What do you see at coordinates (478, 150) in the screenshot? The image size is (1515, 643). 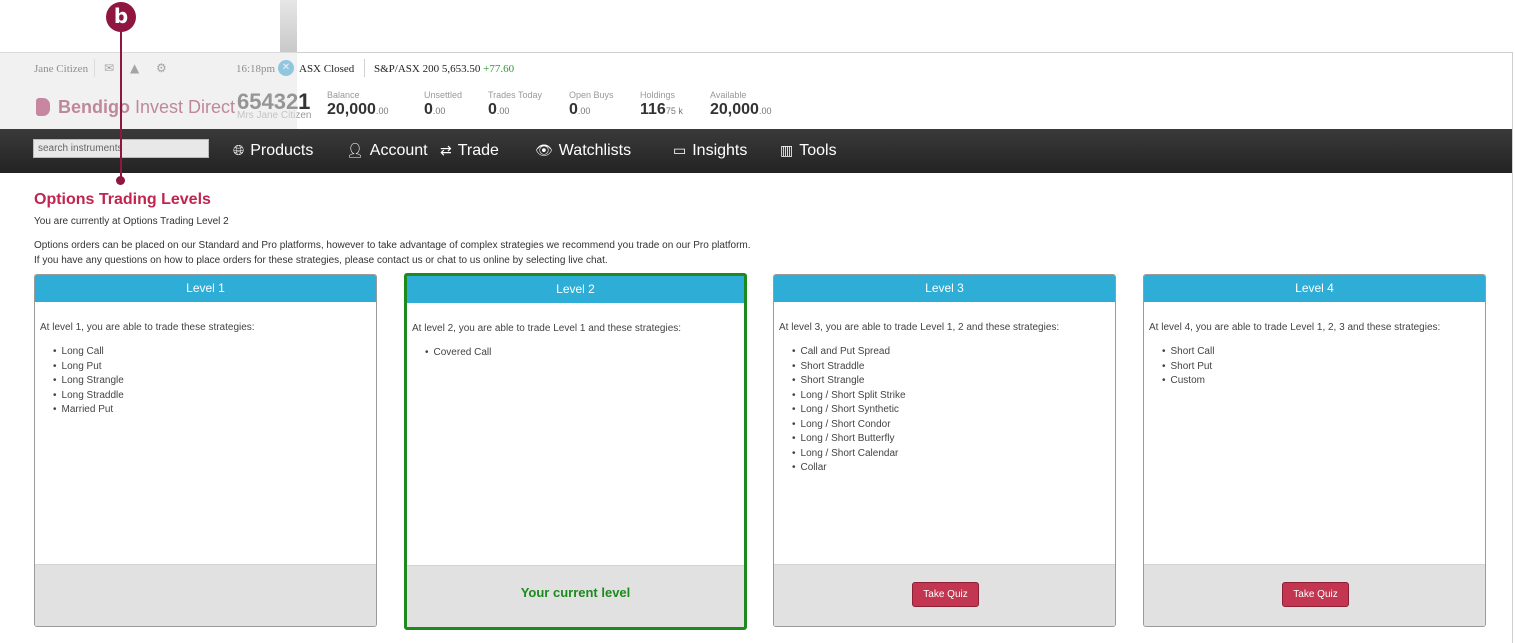 I see `nav-label: Trade` at bounding box center [478, 150].